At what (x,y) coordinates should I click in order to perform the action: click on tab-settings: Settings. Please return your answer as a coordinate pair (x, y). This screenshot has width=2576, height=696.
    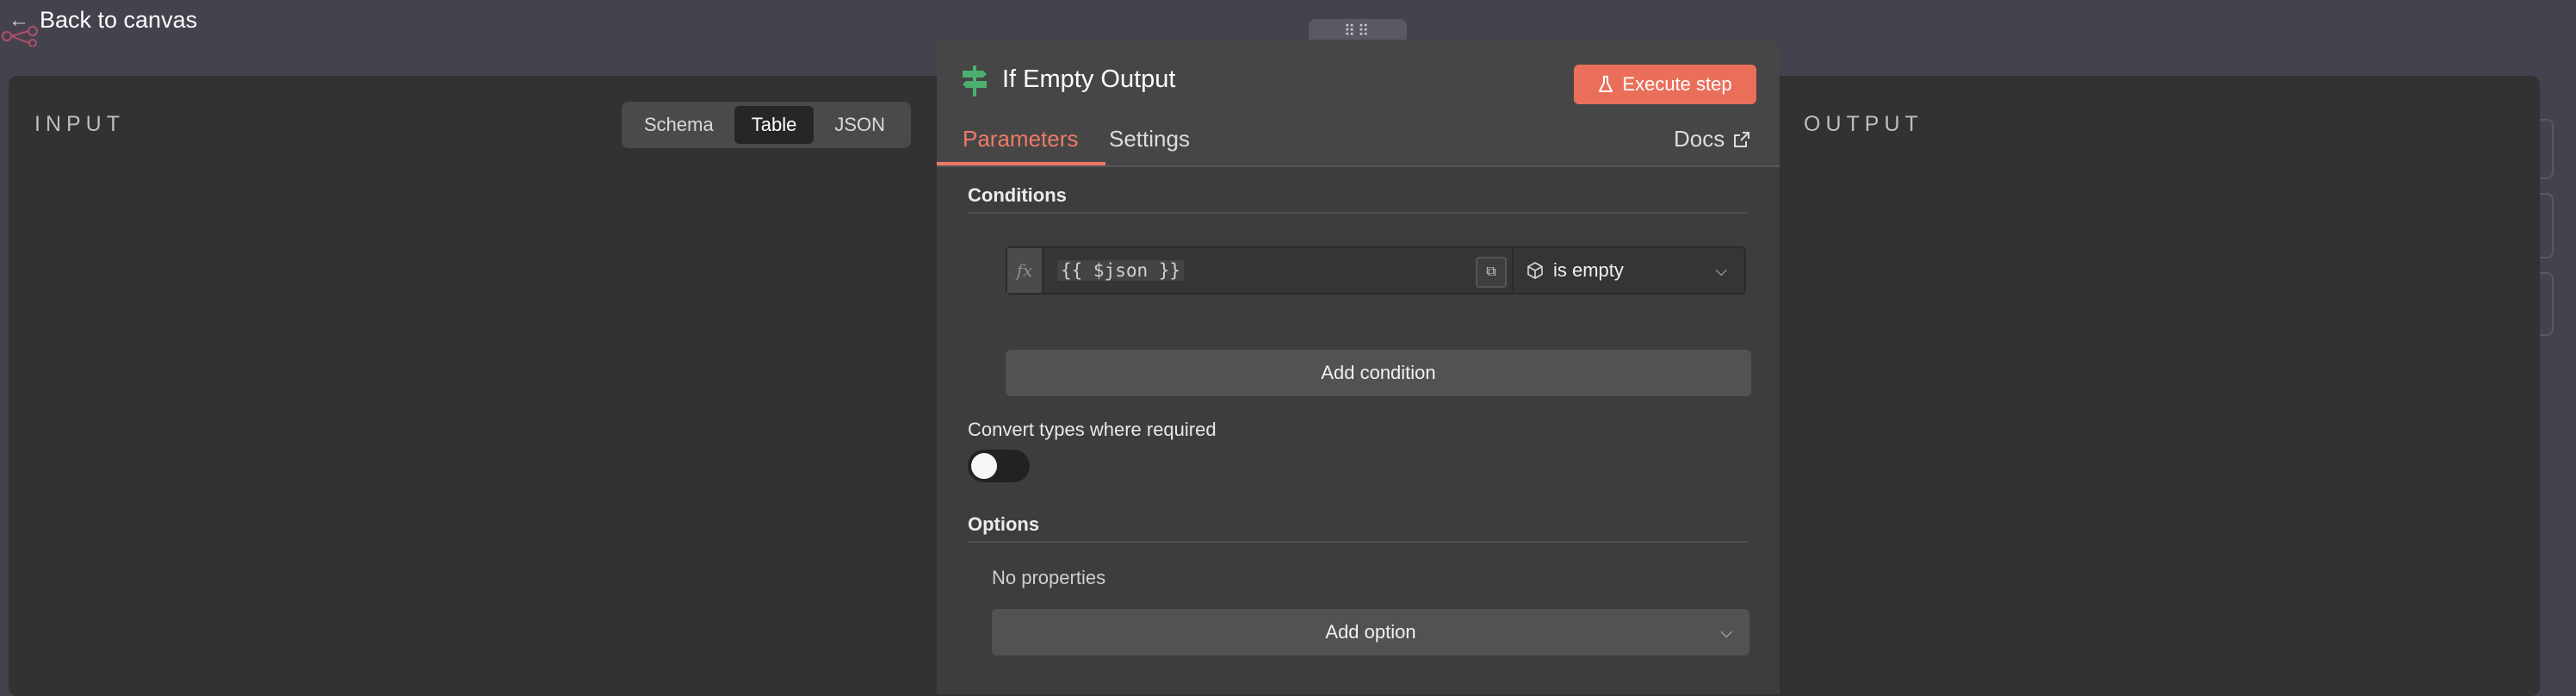
    Looking at the image, I should click on (1150, 139).